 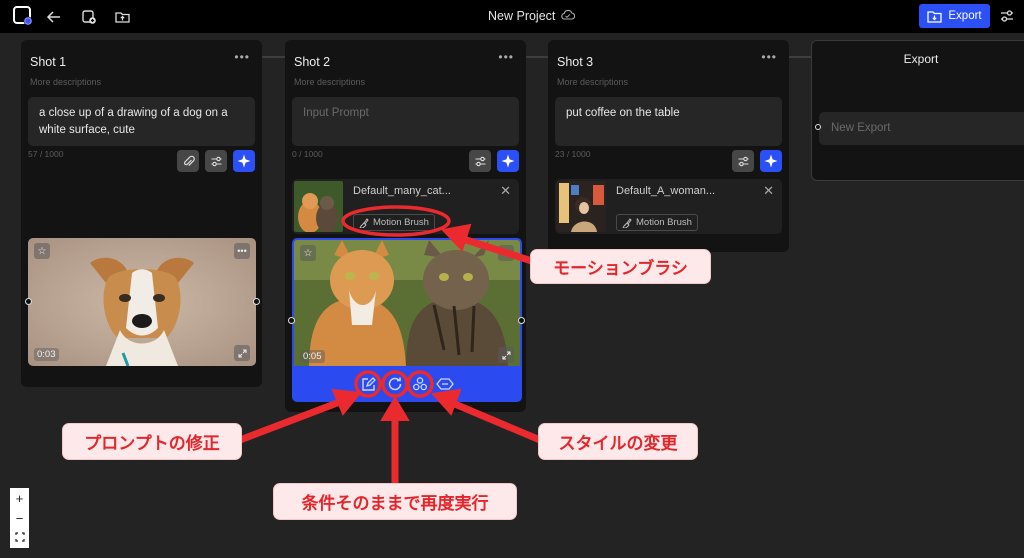 I want to click on zoom-controls: + −, so click(x=19, y=518).